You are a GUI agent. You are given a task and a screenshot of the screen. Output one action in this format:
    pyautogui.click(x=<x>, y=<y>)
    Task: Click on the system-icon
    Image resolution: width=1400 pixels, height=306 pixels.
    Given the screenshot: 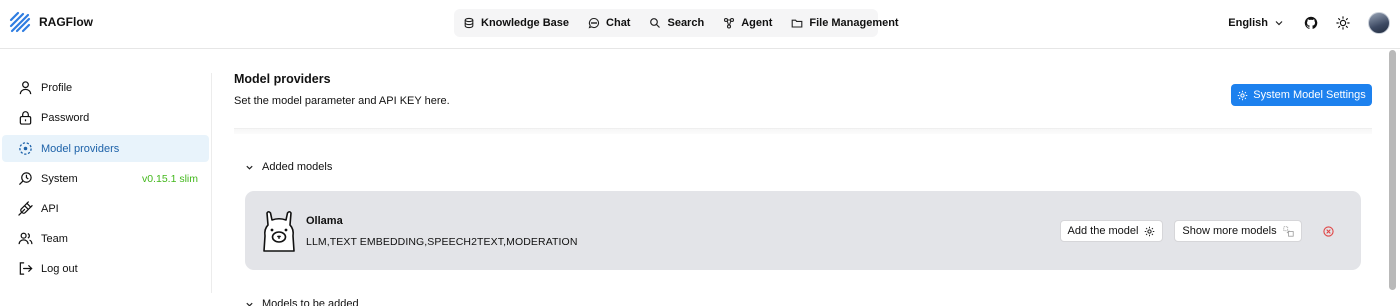 What is the action you would take?
    pyautogui.click(x=25, y=179)
    